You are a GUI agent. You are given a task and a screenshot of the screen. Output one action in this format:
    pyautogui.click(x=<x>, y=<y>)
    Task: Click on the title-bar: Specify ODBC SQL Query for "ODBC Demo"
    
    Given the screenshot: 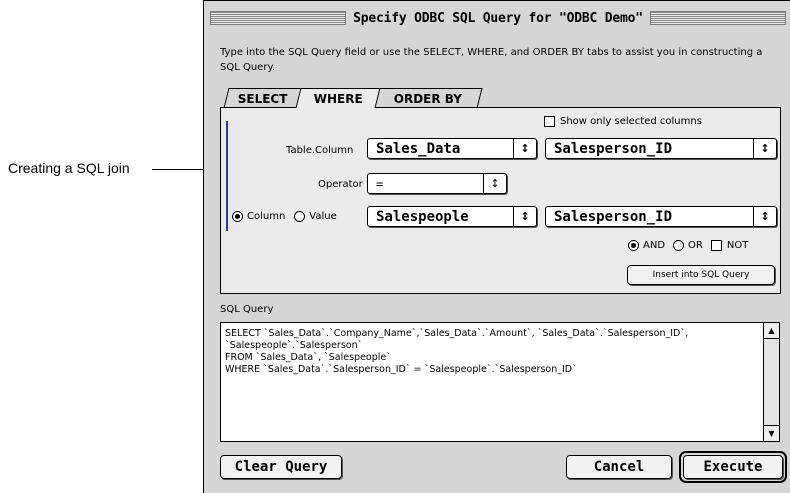 What is the action you would take?
    pyautogui.click(x=498, y=18)
    